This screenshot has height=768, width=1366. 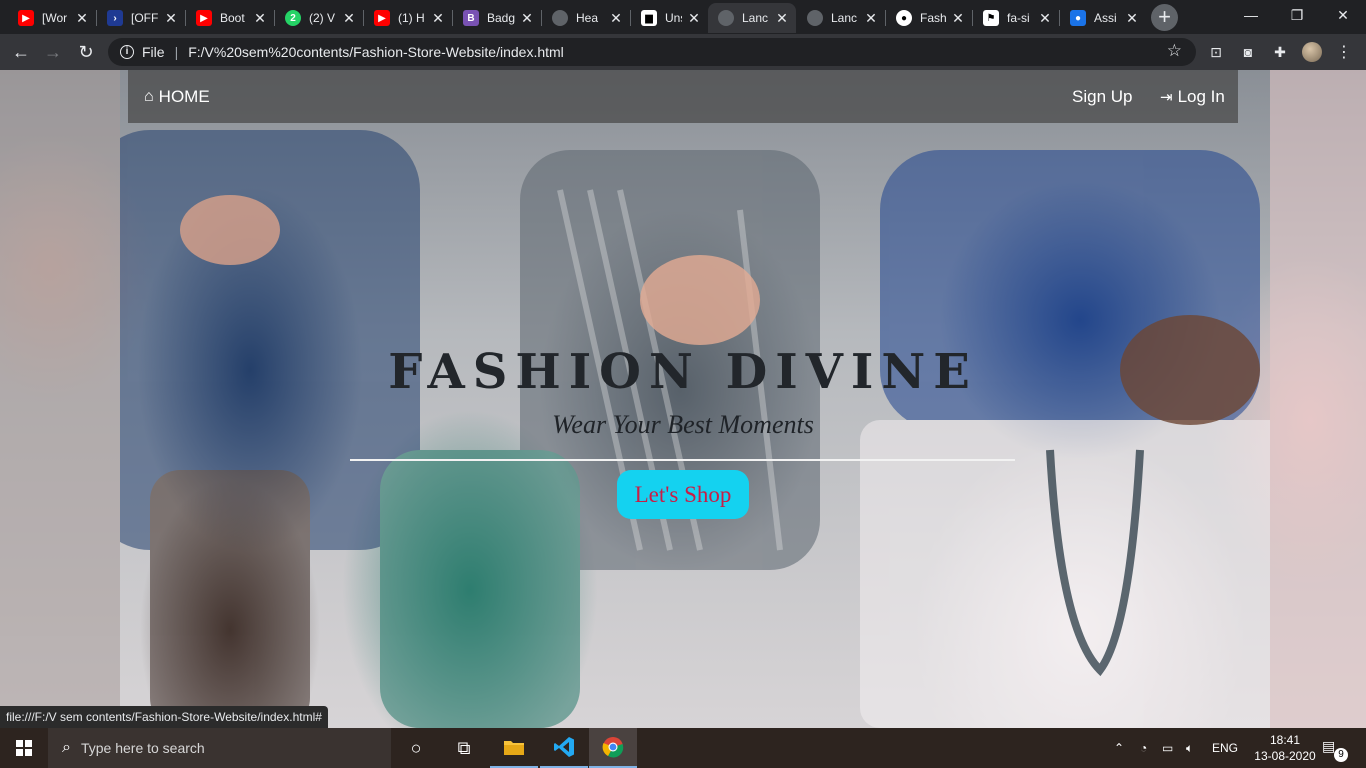 What do you see at coordinates (904, 18) in the screenshot?
I see `github-icon: ●` at bounding box center [904, 18].